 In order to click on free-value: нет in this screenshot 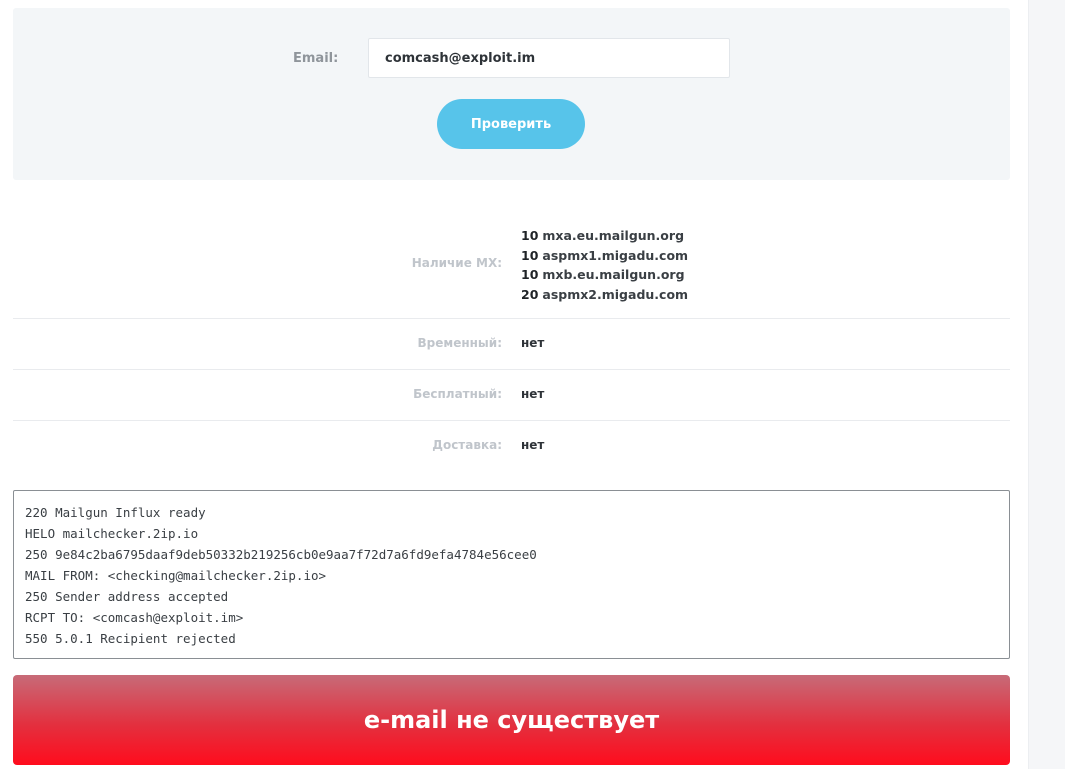, I will do `click(533, 394)`.